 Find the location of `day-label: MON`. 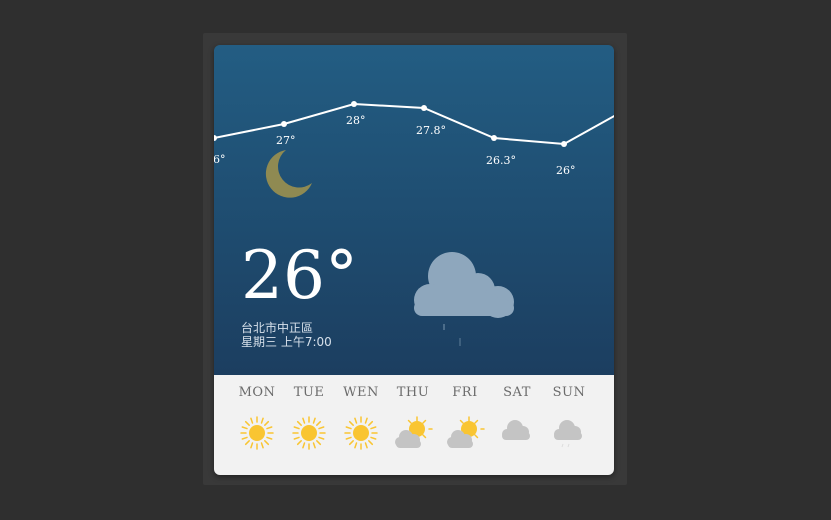

day-label: MON is located at coordinates (257, 392).